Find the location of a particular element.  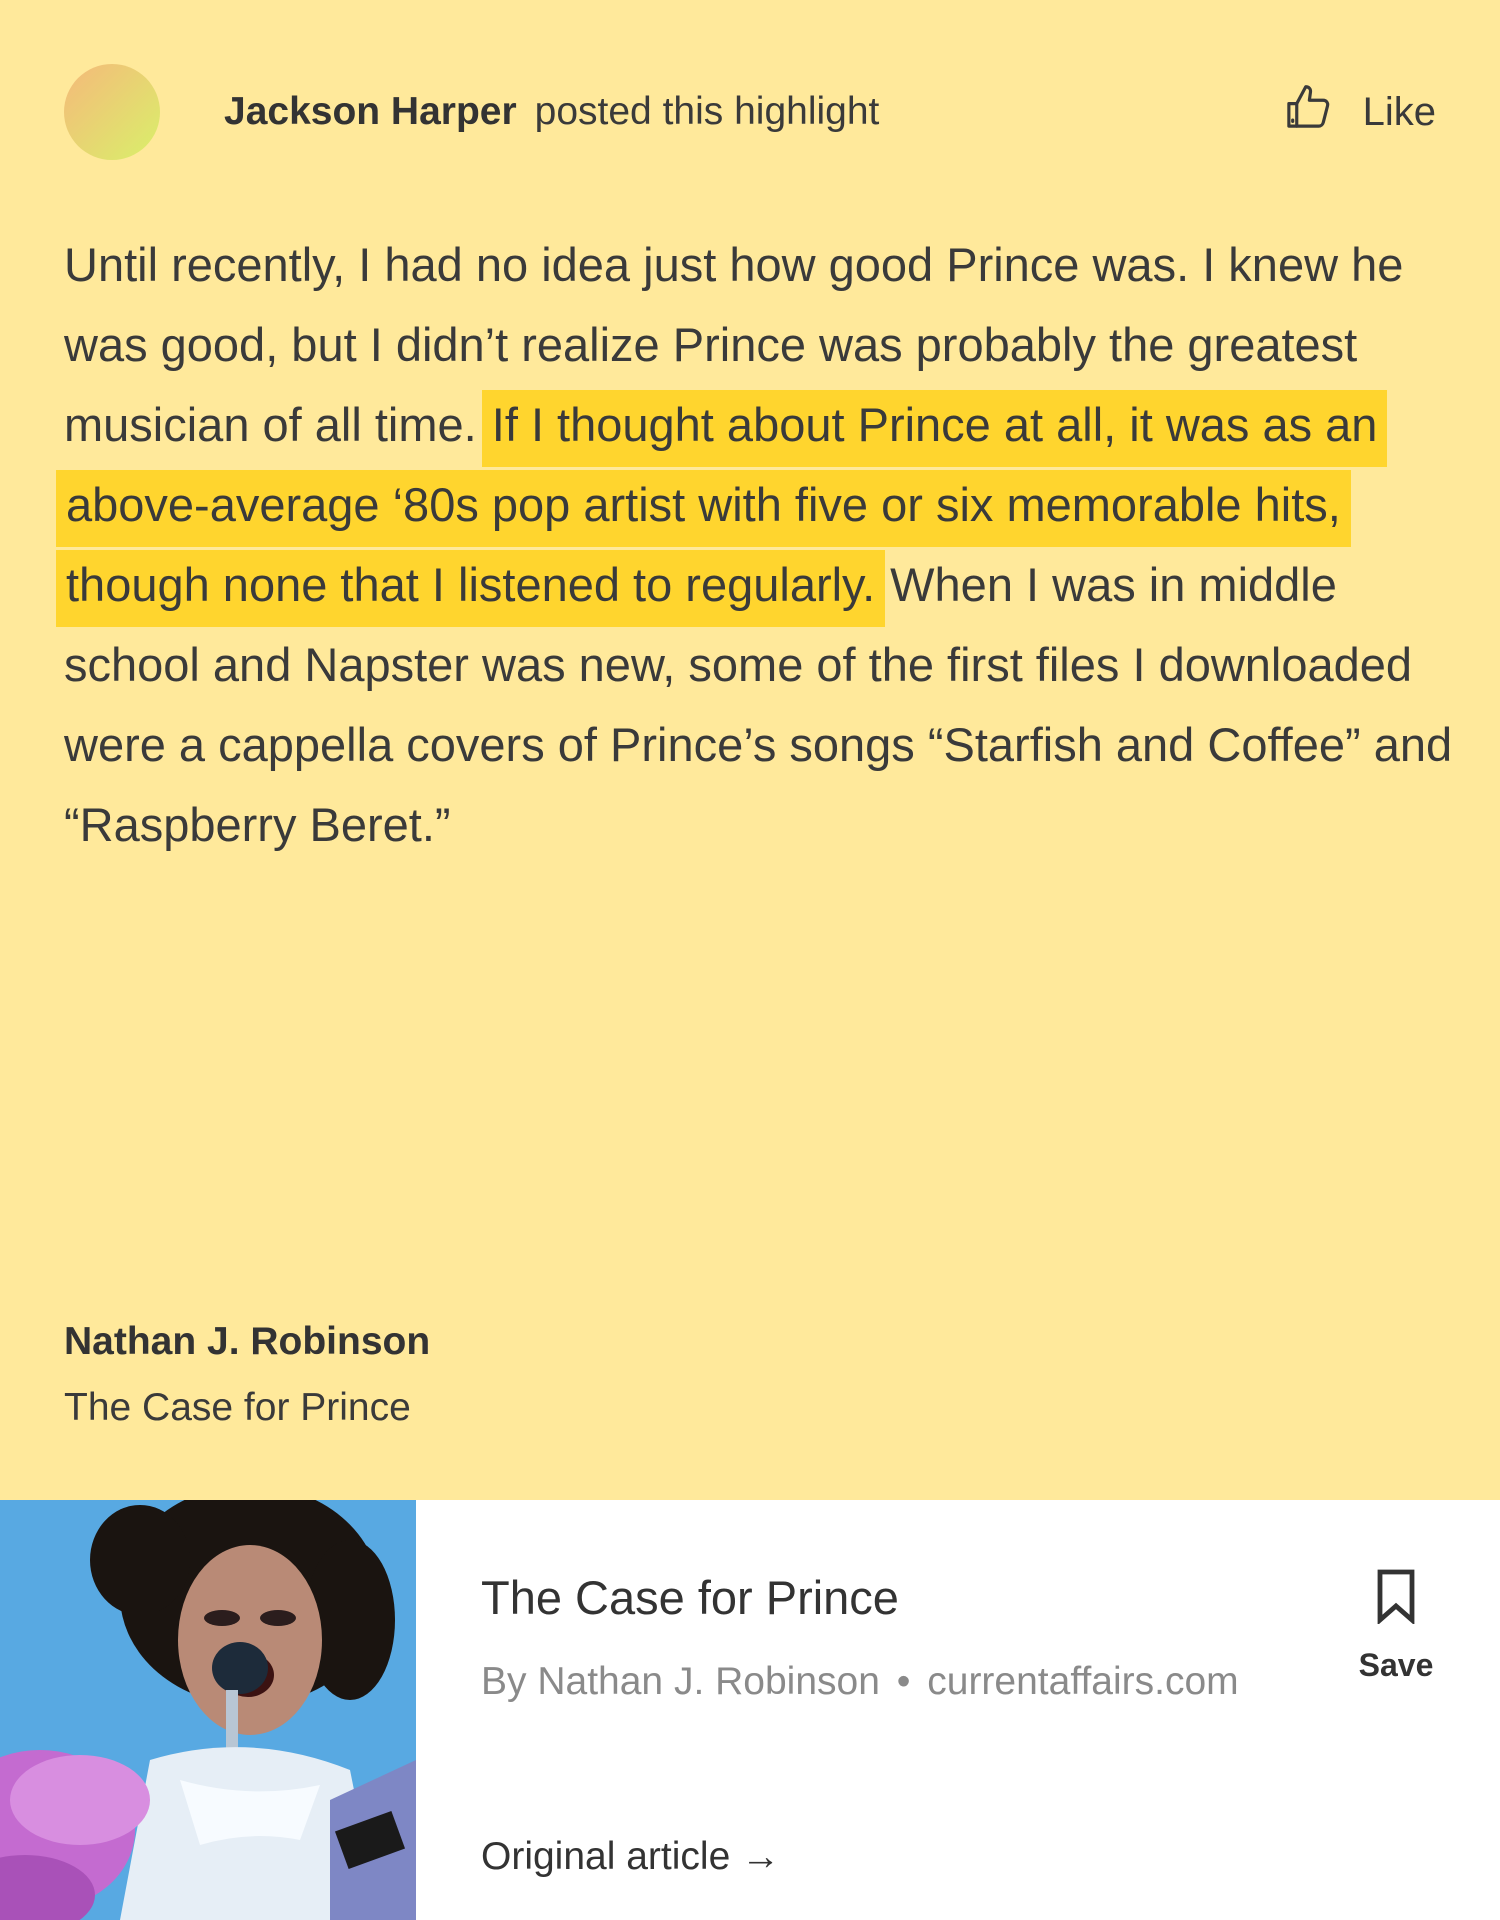

avatar is located at coordinates (112, 112).